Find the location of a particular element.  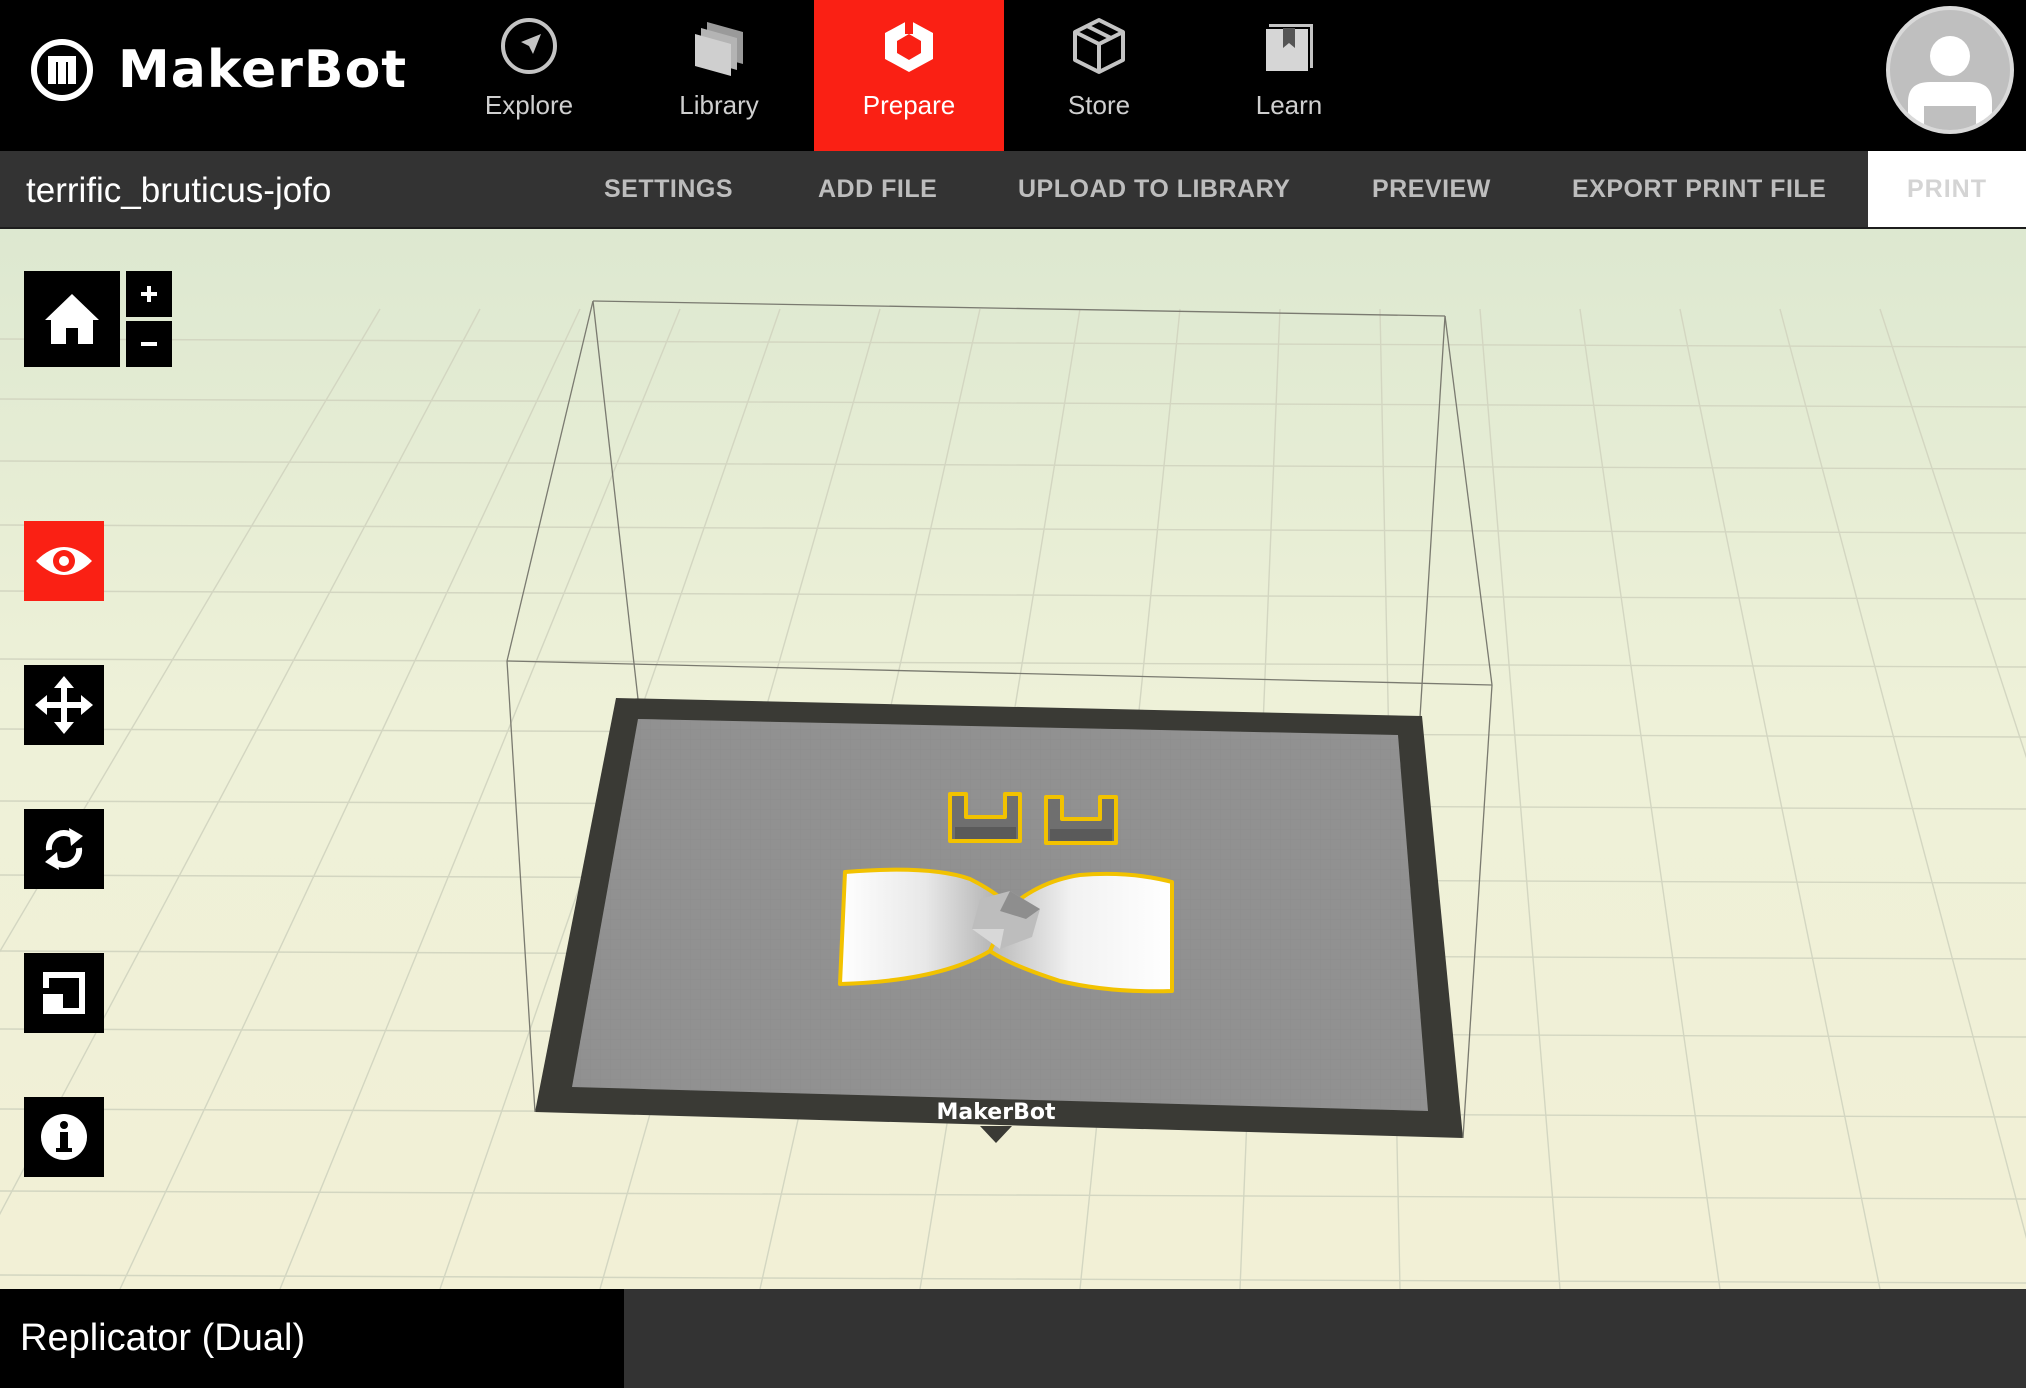

zoom-in-button is located at coordinates (149, 294).